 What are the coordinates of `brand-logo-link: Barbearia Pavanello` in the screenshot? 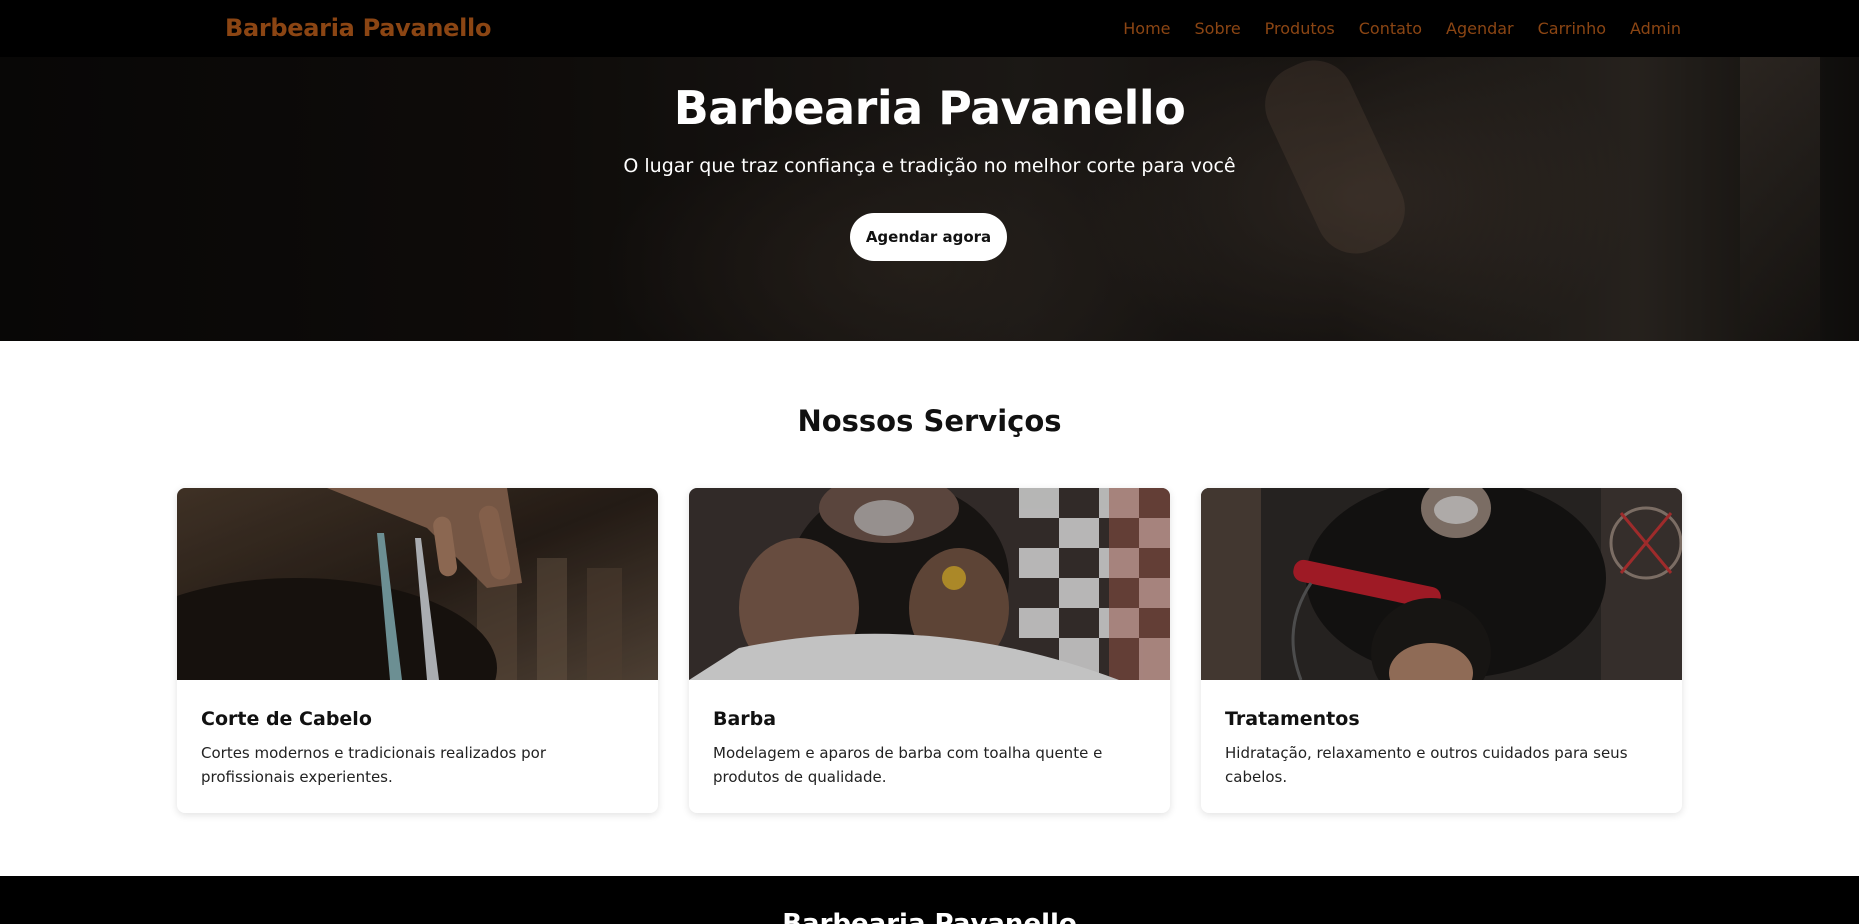 It's located at (358, 28).